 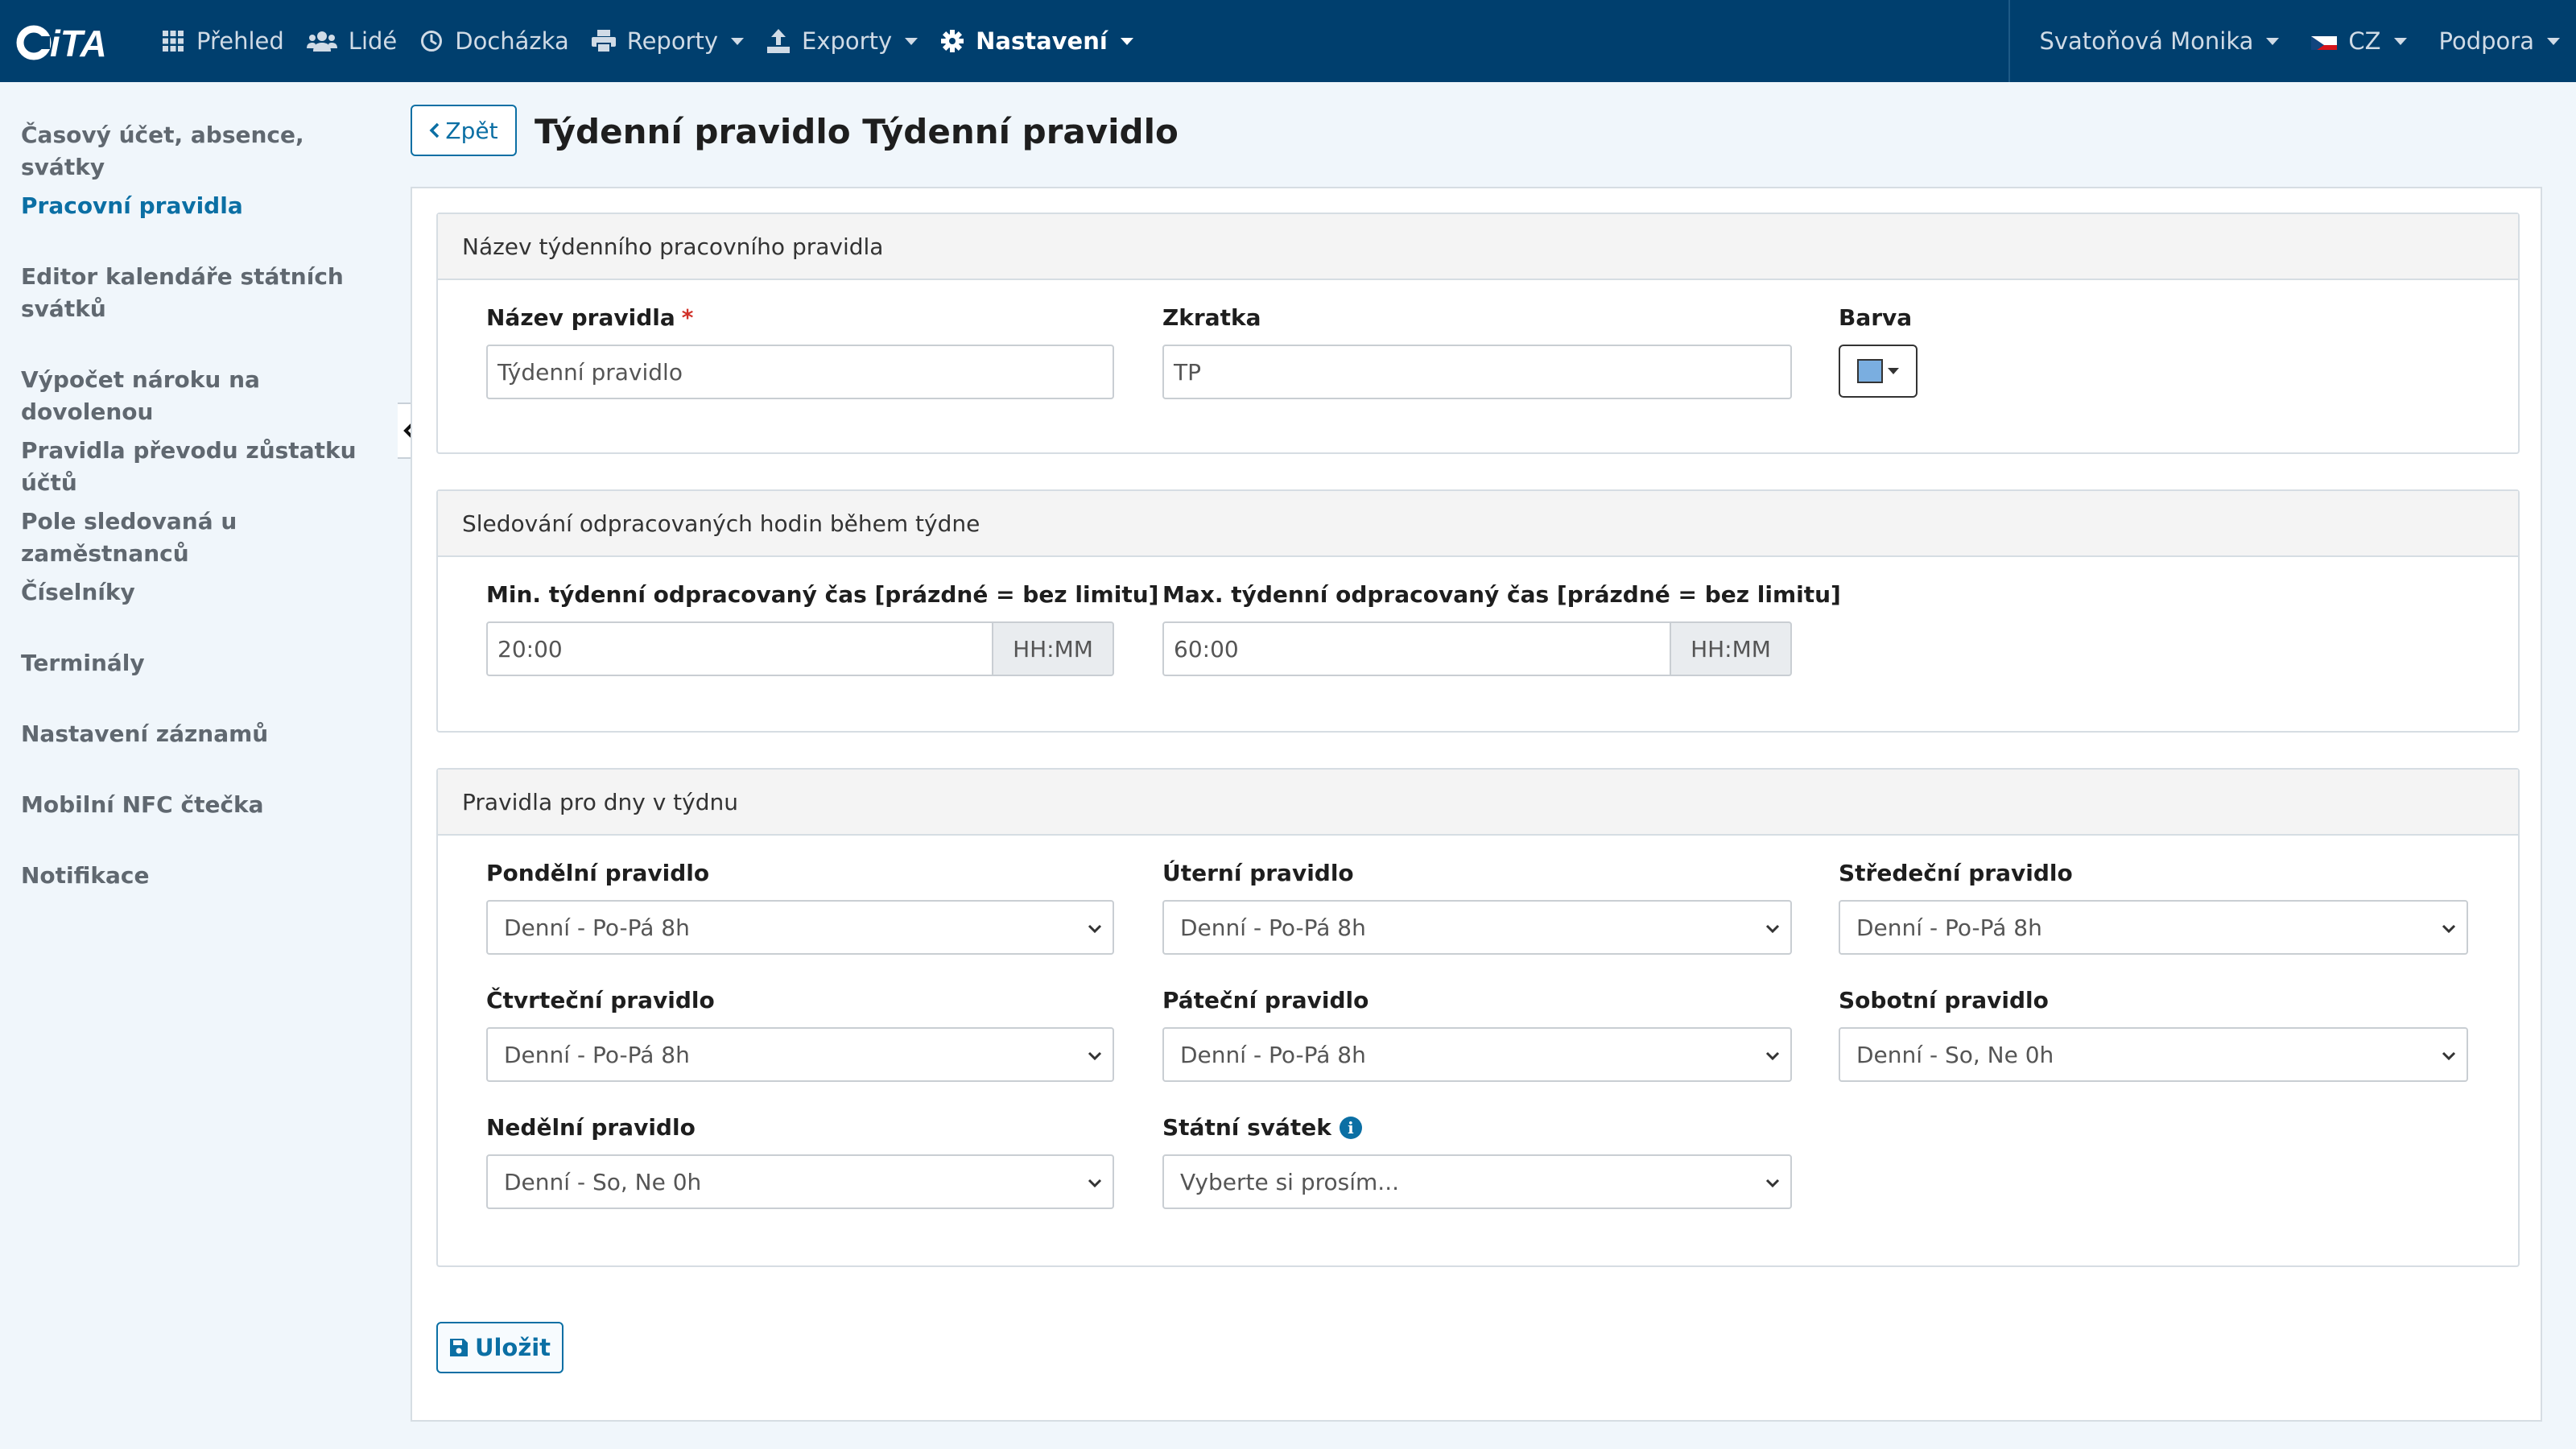 What do you see at coordinates (198, 538) in the screenshot?
I see `sidebar-item-employee-fields: Pole sledovaná u zaměstnanců` at bounding box center [198, 538].